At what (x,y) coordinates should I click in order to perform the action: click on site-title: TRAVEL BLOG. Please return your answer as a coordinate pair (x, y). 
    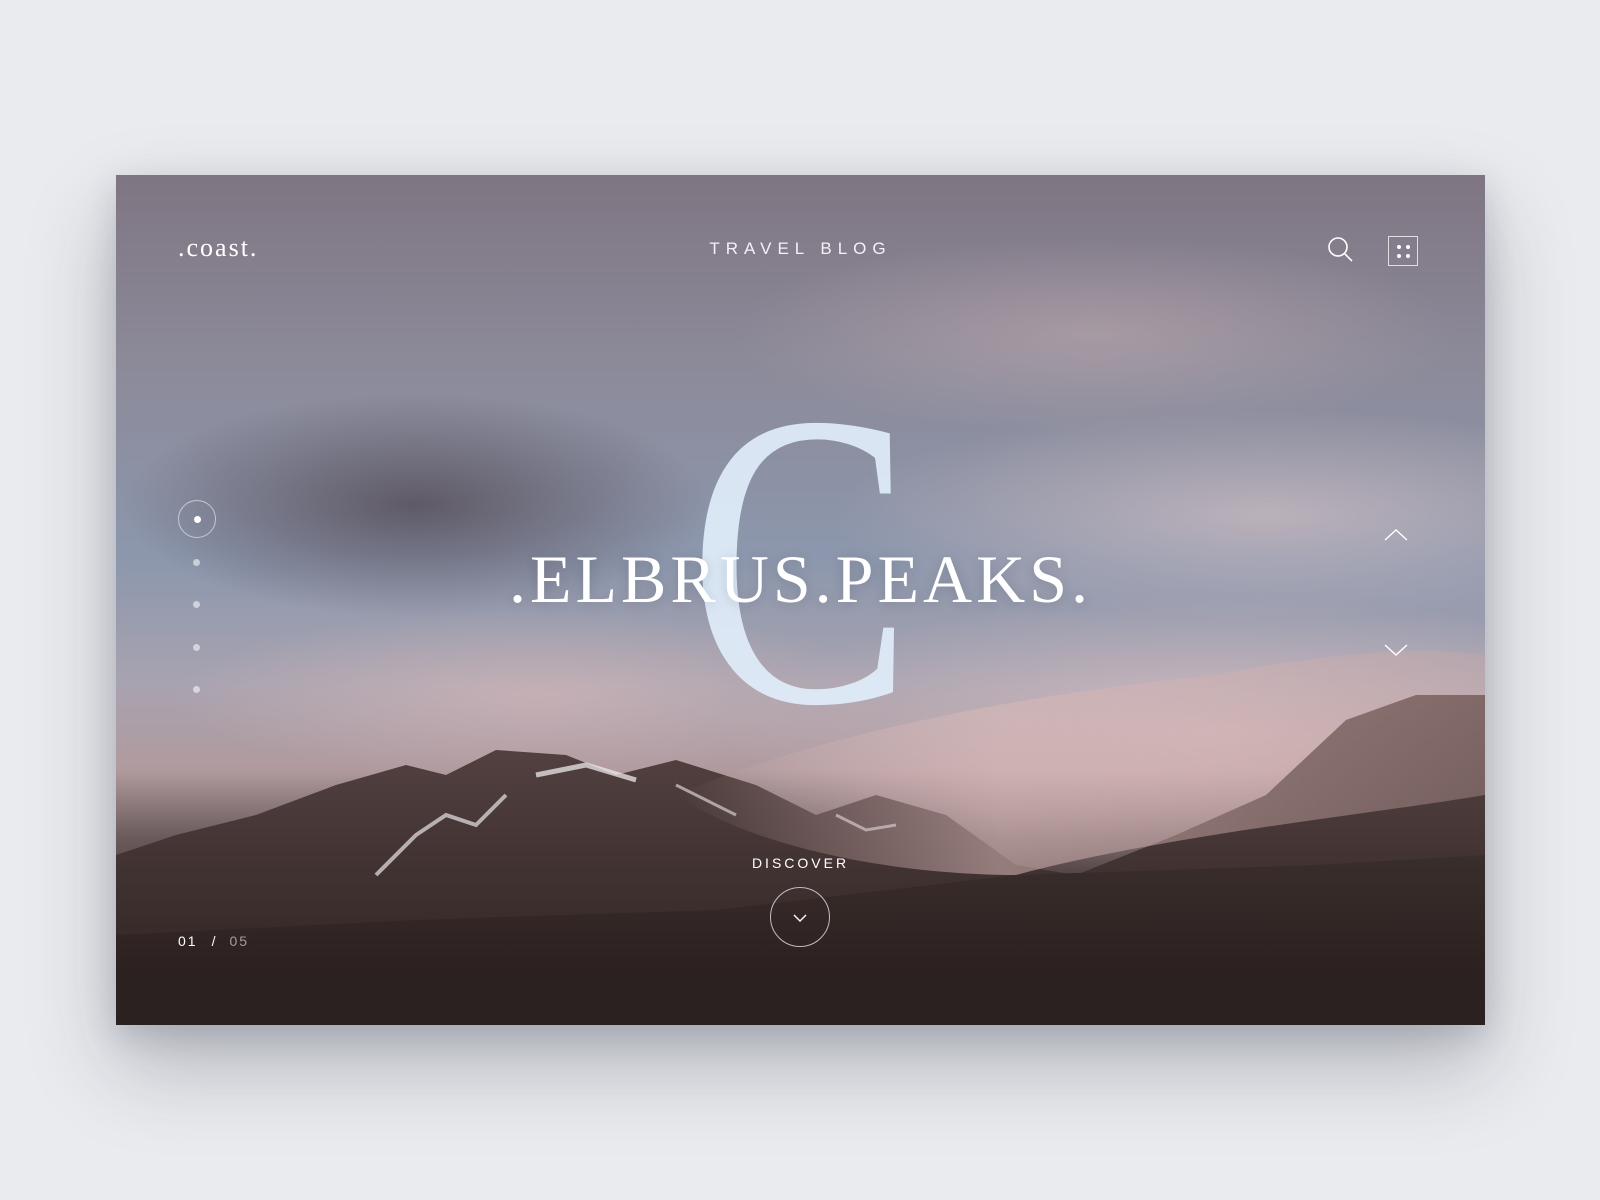
    Looking at the image, I should click on (800, 248).